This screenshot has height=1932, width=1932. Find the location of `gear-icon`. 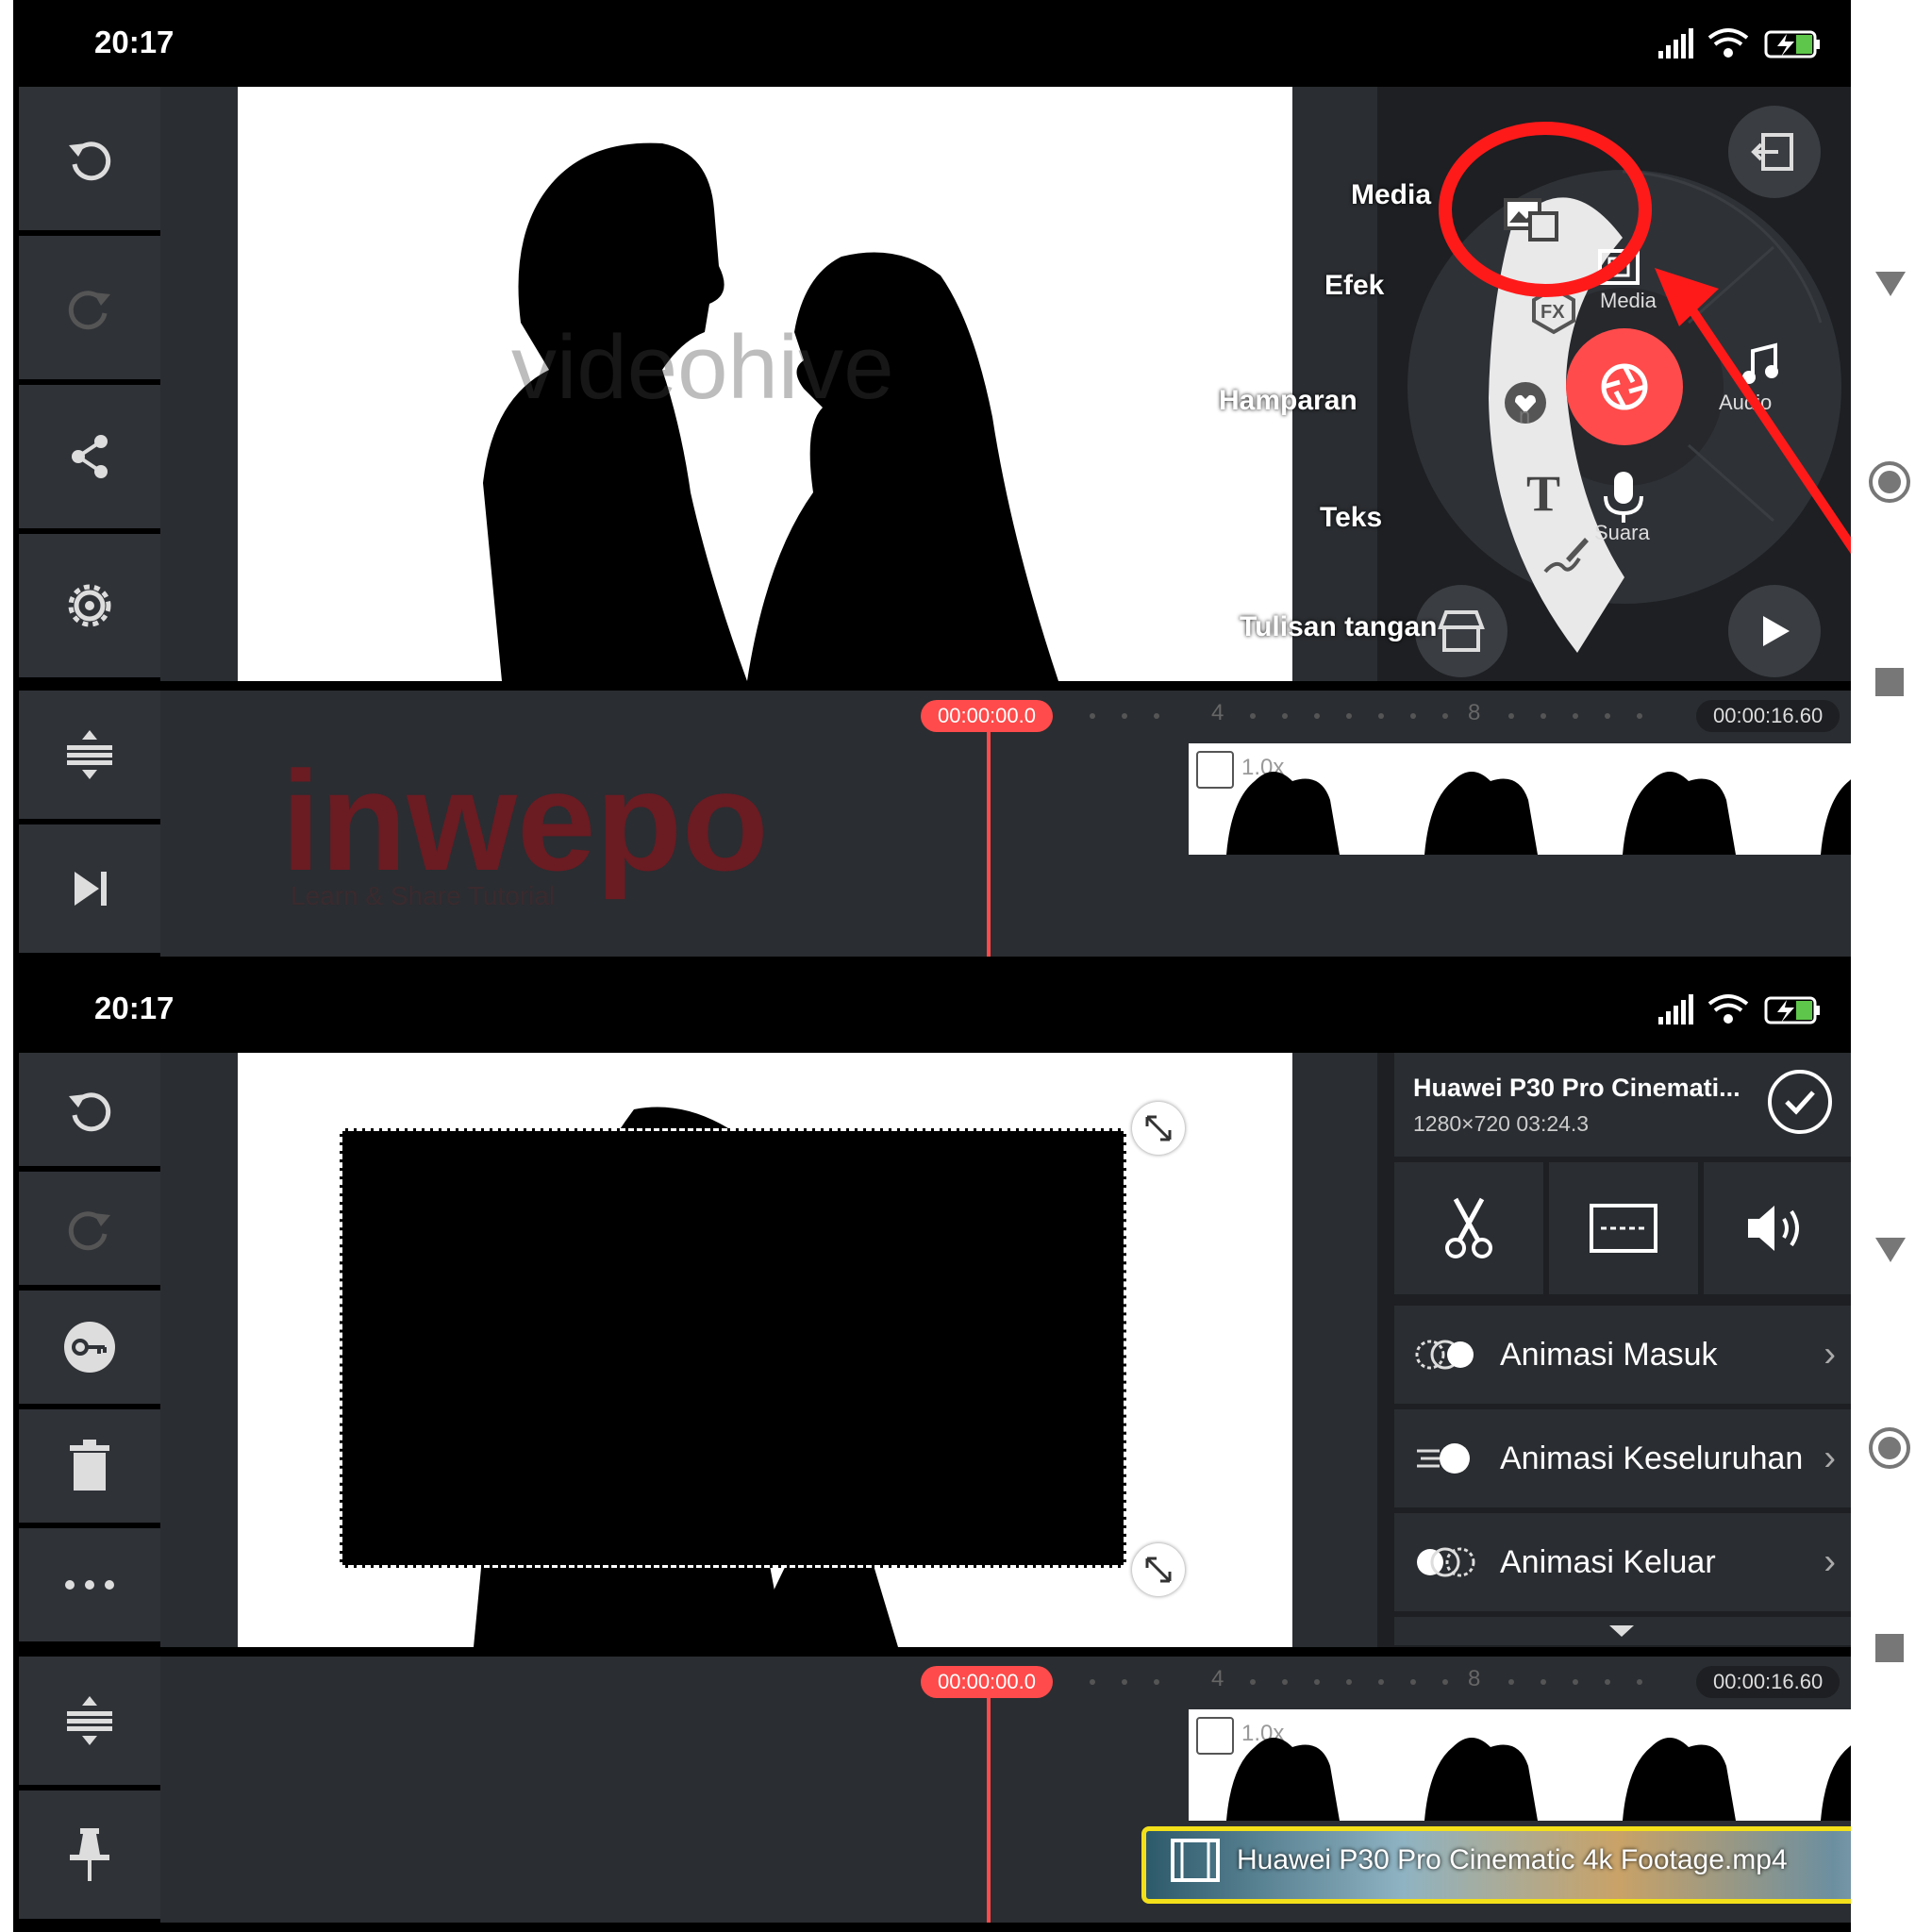

gear-icon is located at coordinates (90, 605).